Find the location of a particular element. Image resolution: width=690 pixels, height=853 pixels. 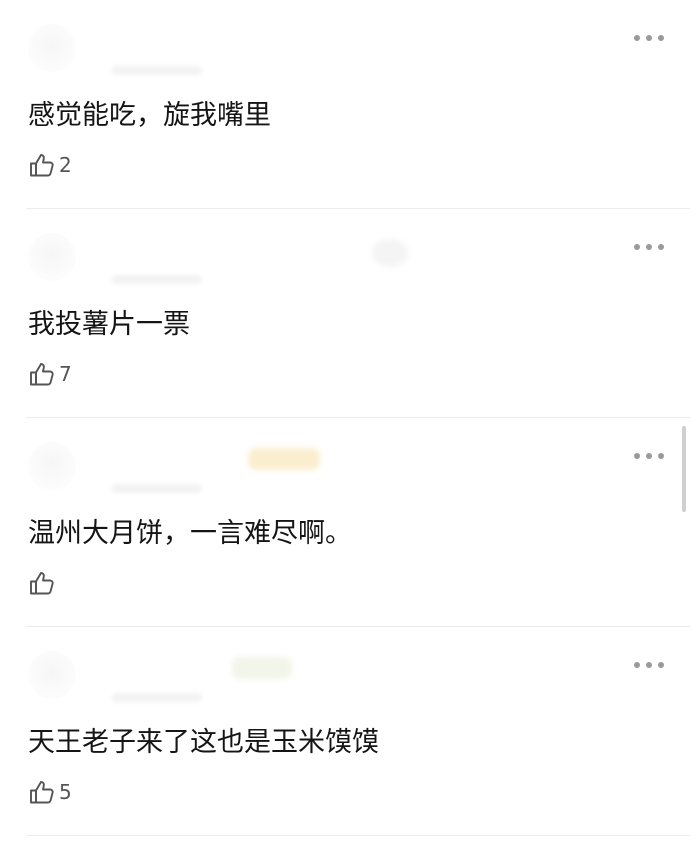

comment-text: 感觉能吃，旋我嘴里 is located at coordinates (149, 115).